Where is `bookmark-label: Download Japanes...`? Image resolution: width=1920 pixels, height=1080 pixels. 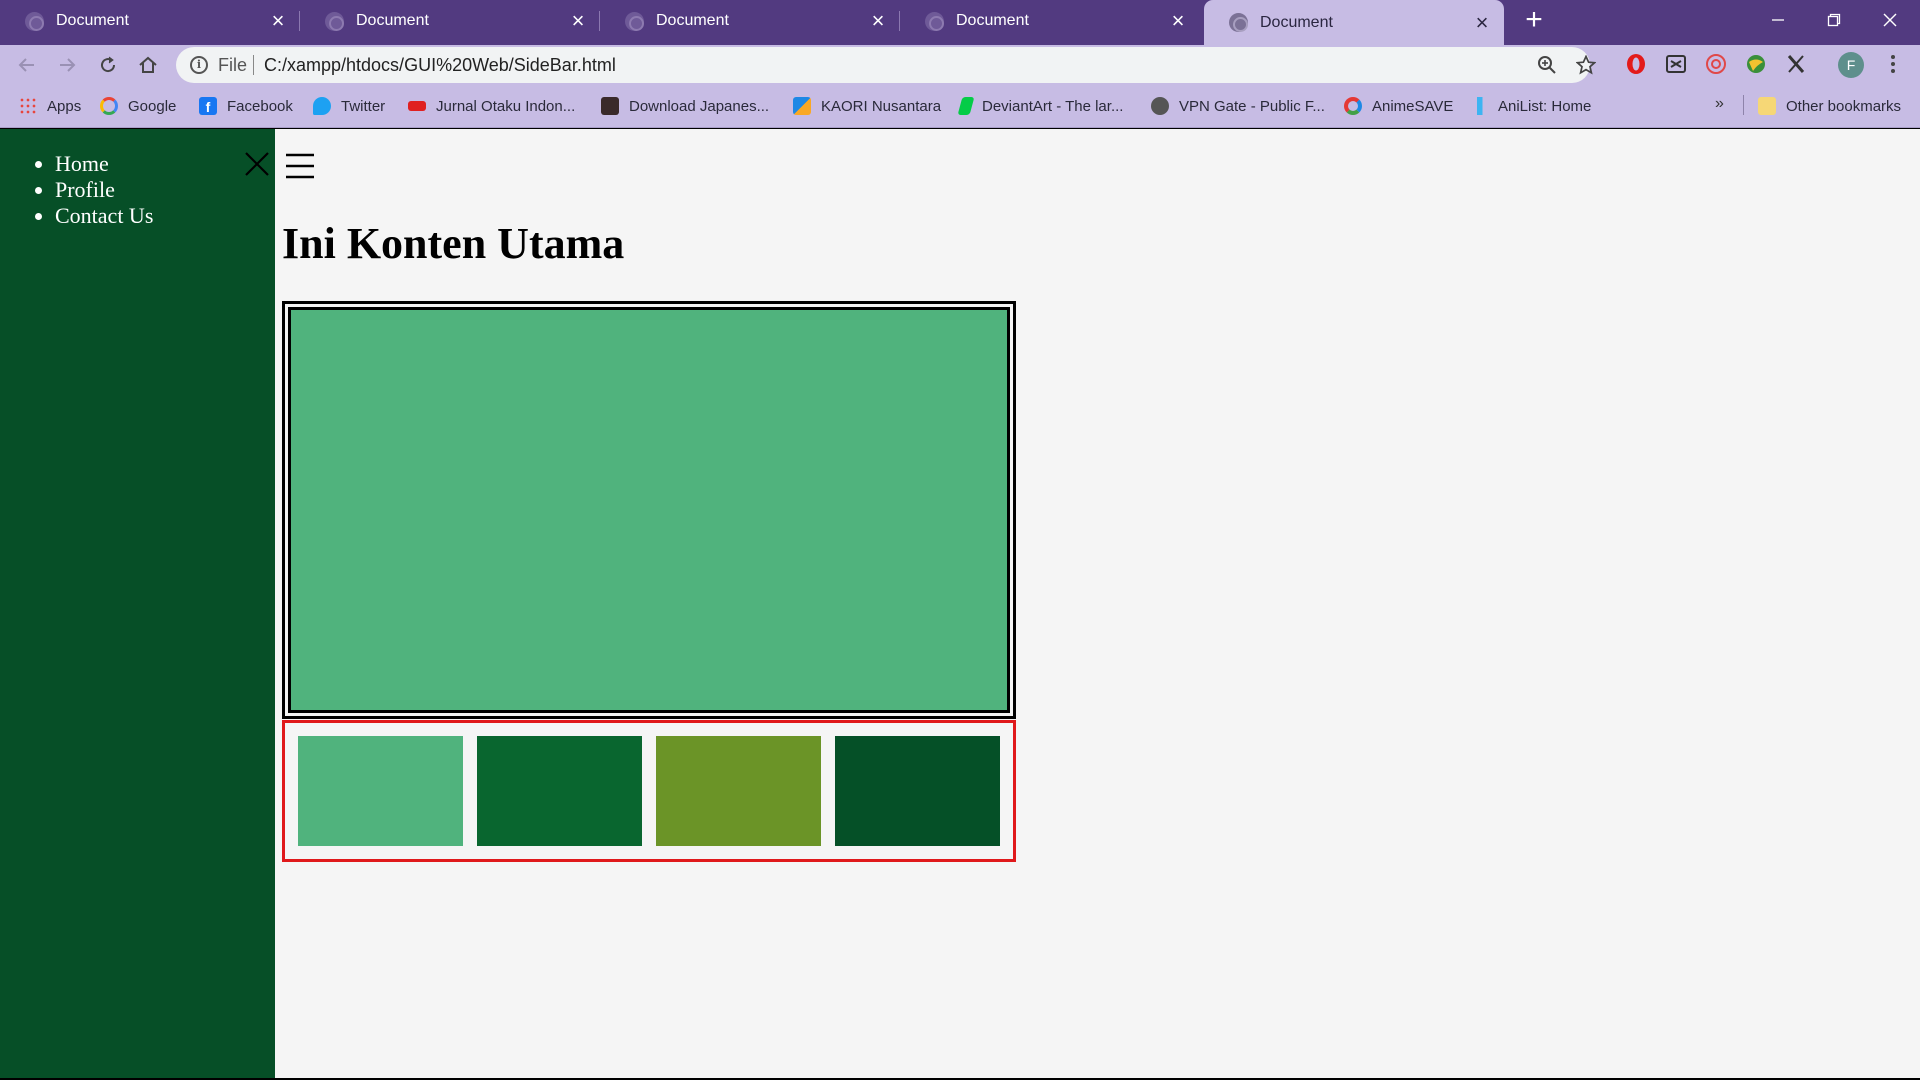
bookmark-label: Download Japanes... is located at coordinates (699, 106).